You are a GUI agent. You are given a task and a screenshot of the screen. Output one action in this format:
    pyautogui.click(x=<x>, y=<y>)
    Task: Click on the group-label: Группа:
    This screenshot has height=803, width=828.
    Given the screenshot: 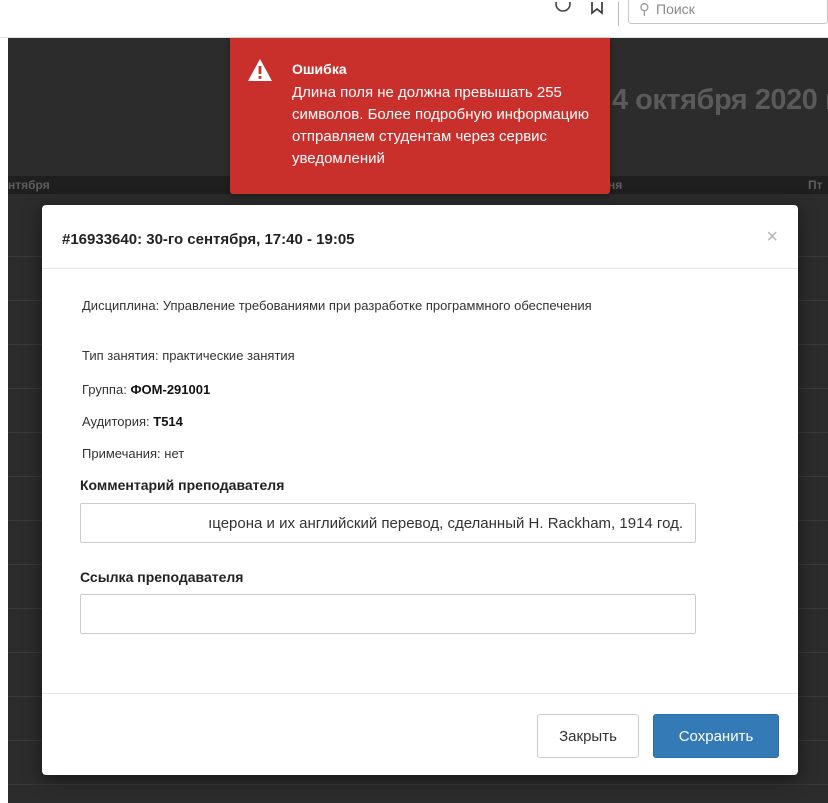 What is the action you would take?
    pyautogui.click(x=104, y=389)
    